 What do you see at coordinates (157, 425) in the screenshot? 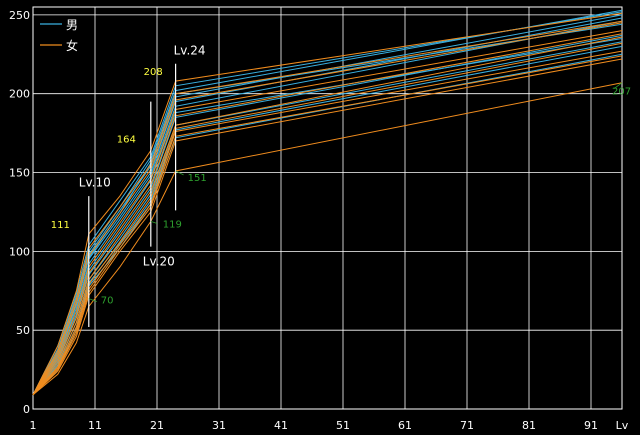
I see `x-tick-label: 21` at bounding box center [157, 425].